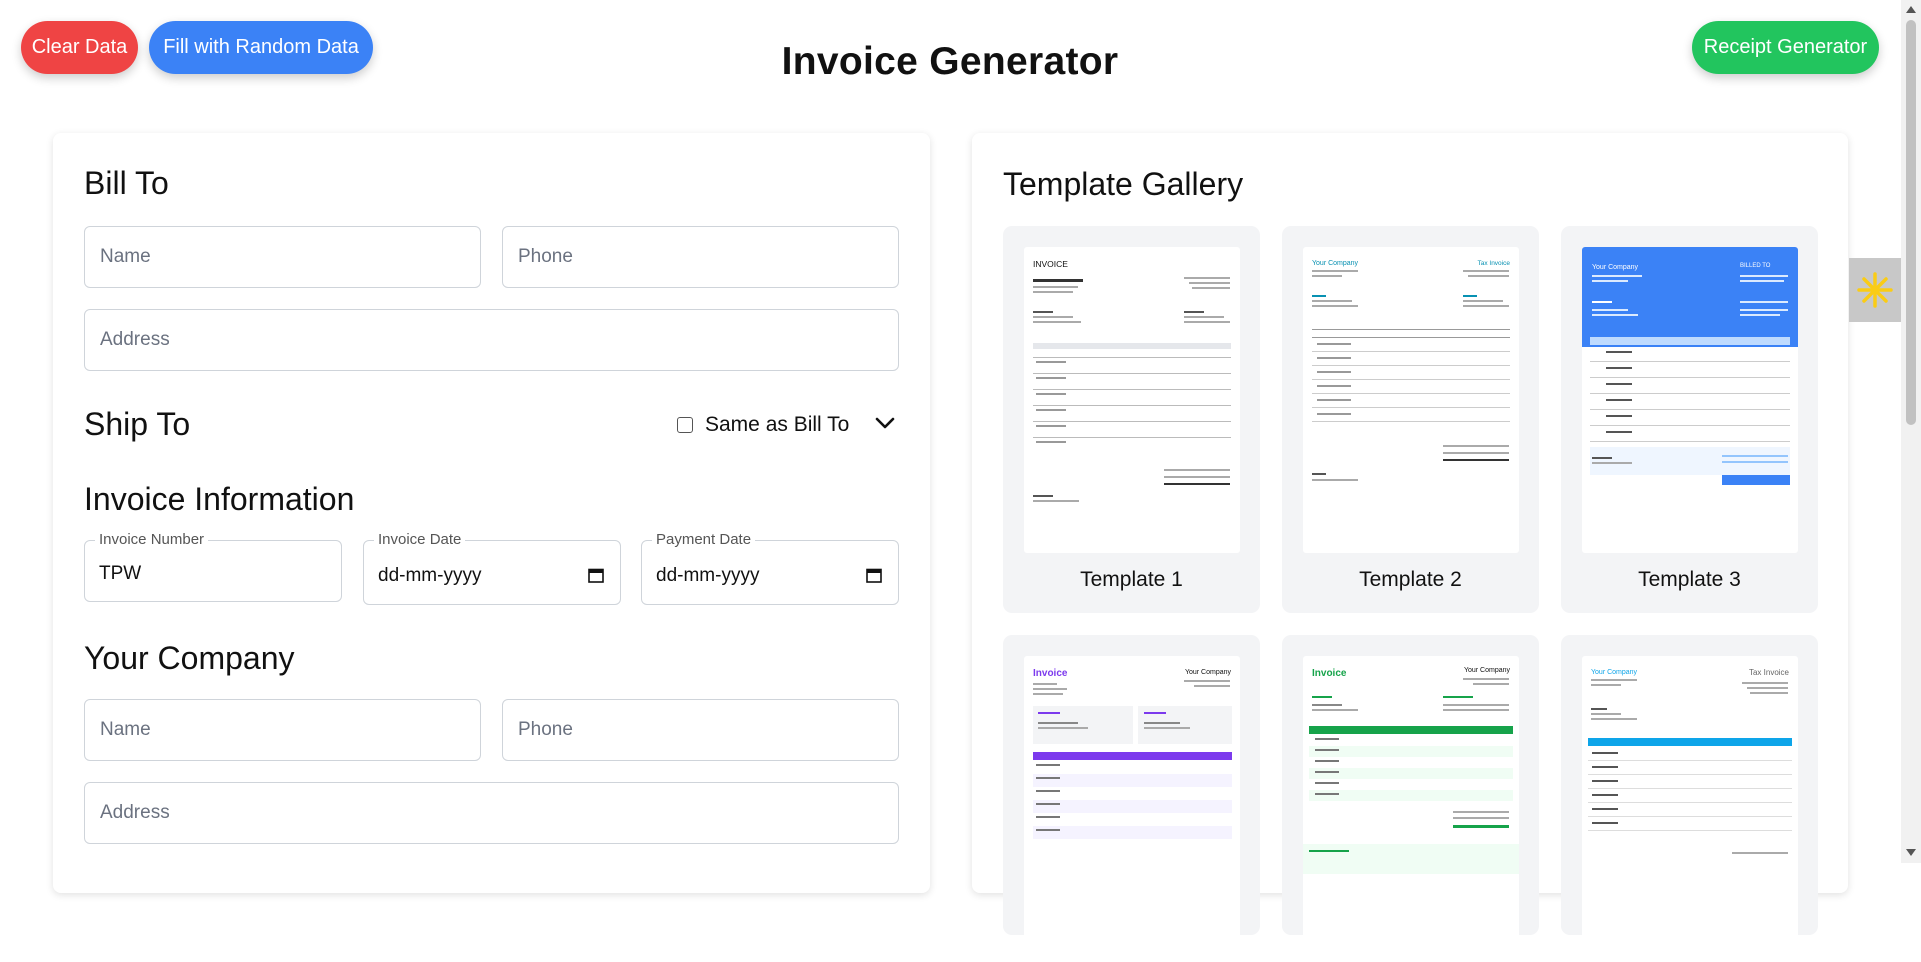 The image size is (1921, 962). I want to click on template-2-preview: Your Company Tax Invoice, so click(1411, 400).